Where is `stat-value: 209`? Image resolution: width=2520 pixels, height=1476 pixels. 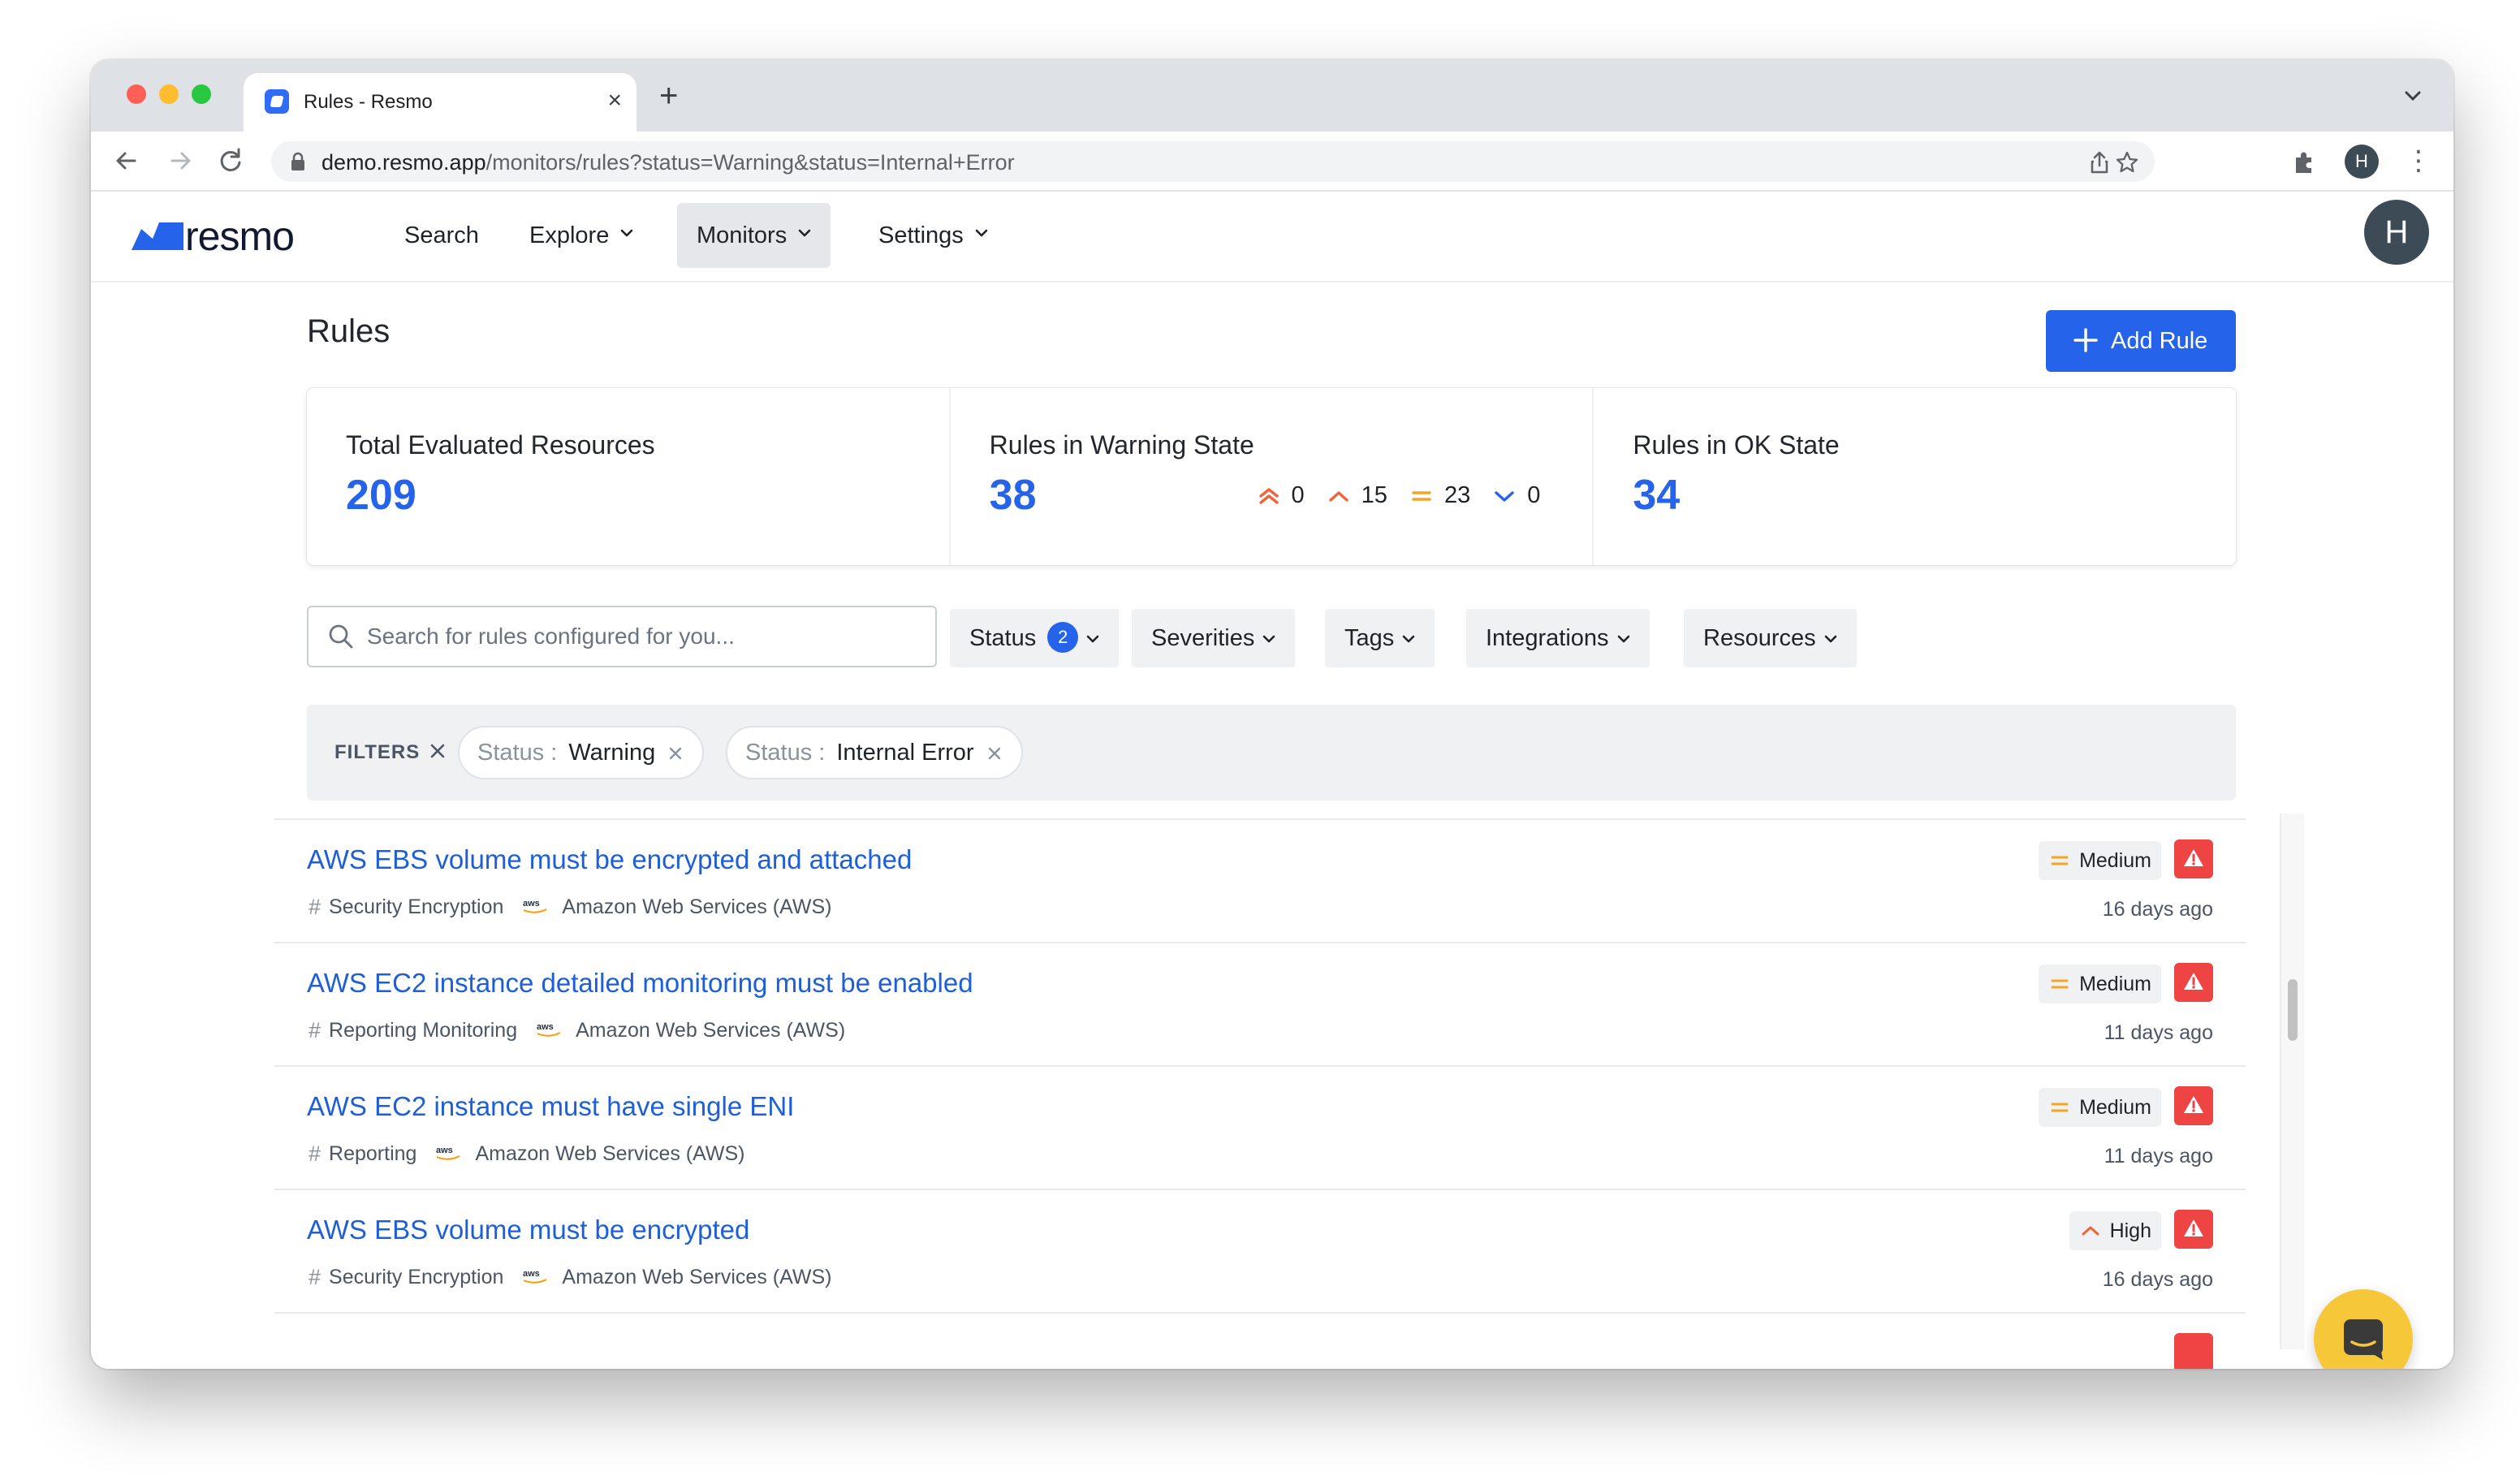 stat-value: 209 is located at coordinates (381, 495).